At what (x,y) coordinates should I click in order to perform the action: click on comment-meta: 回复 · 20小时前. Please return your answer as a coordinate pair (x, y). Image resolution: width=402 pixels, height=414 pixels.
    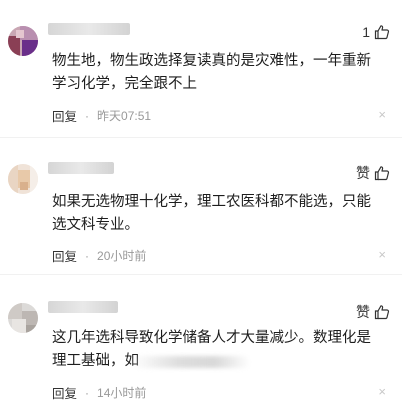
    Looking at the image, I should click on (99, 255).